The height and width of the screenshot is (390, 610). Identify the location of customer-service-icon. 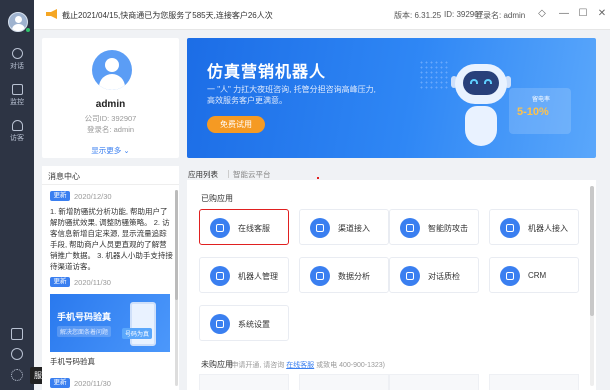
(220, 228).